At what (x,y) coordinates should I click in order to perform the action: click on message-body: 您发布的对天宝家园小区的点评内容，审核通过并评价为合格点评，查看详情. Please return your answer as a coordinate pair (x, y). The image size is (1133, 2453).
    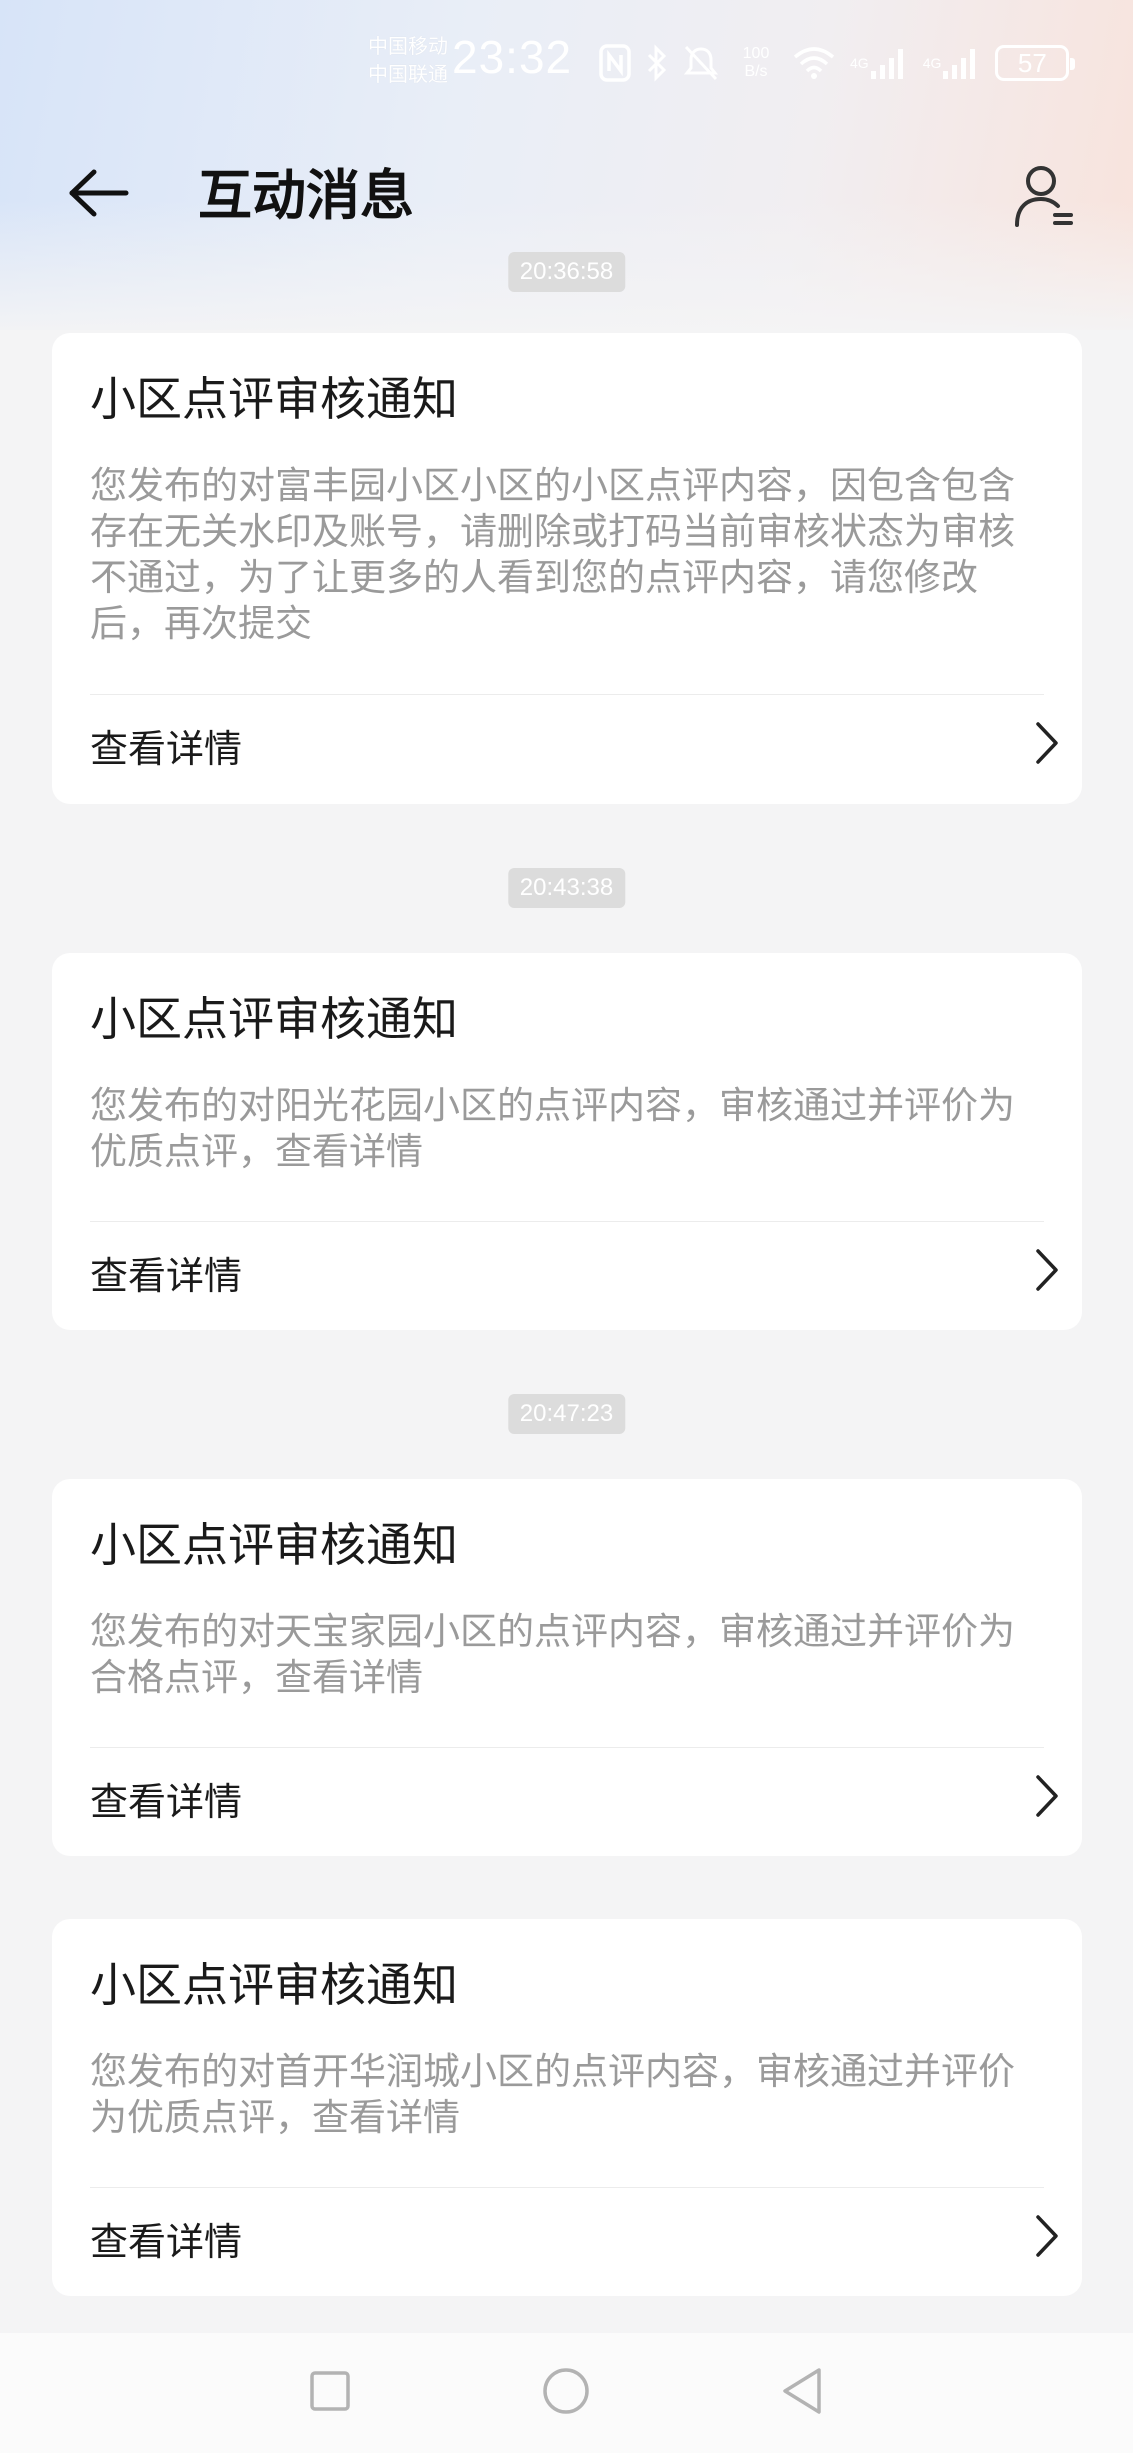
    Looking at the image, I should click on (552, 1654).